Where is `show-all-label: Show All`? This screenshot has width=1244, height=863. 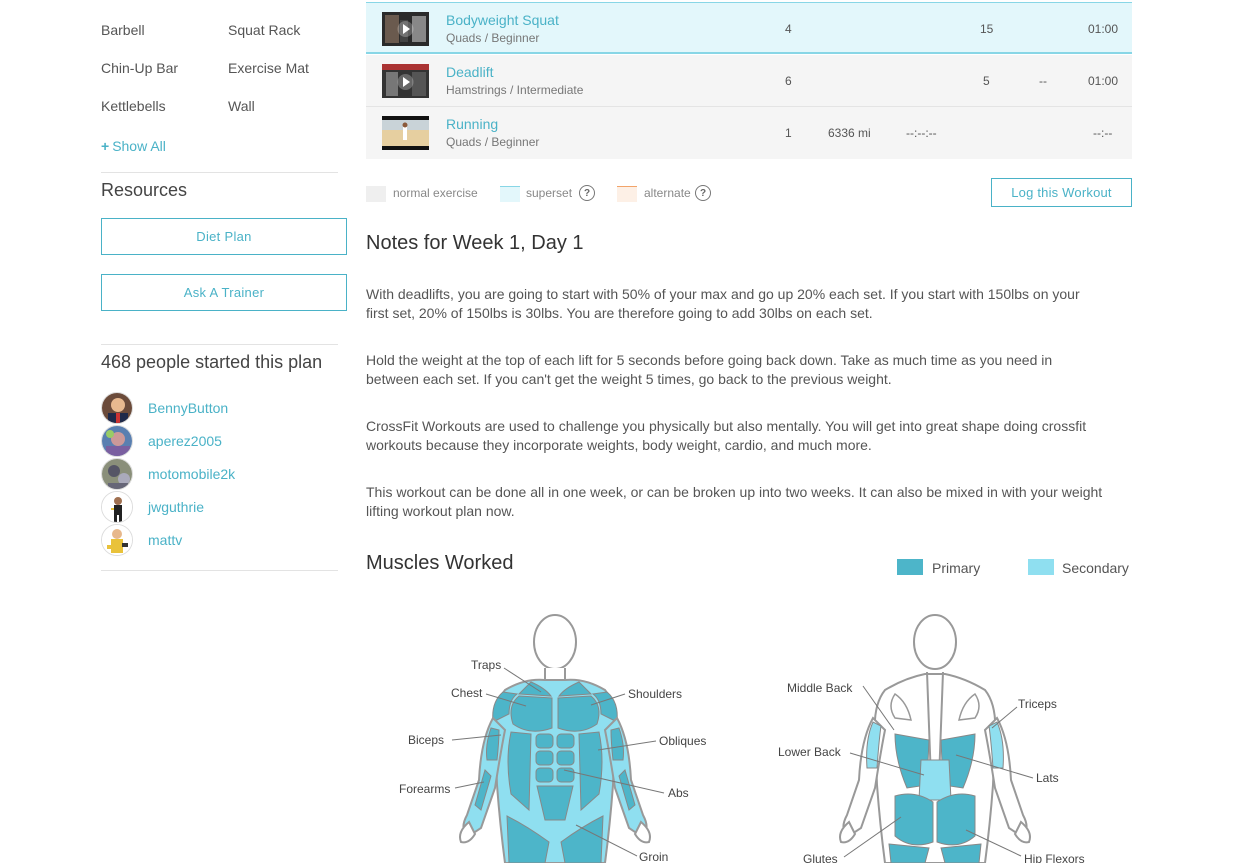
show-all-label: Show All is located at coordinates (139, 146).